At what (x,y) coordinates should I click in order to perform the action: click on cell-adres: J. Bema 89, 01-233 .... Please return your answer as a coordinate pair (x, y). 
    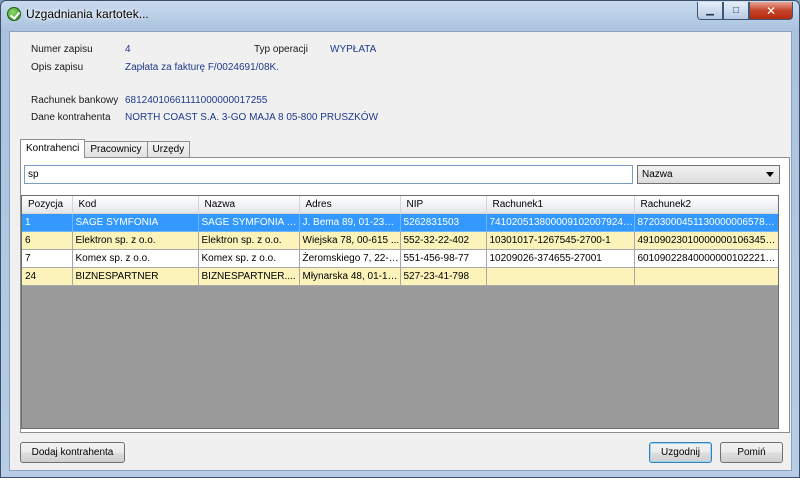
    Looking at the image, I should click on (350, 222).